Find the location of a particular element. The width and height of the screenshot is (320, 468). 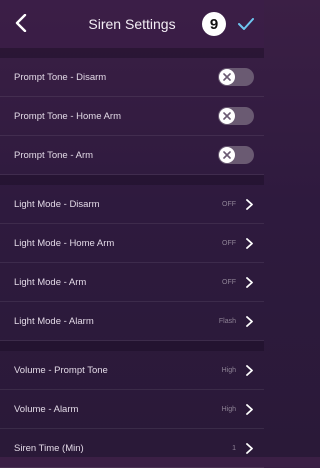

row-label: Volume - Prompt Tone is located at coordinates (61, 370).